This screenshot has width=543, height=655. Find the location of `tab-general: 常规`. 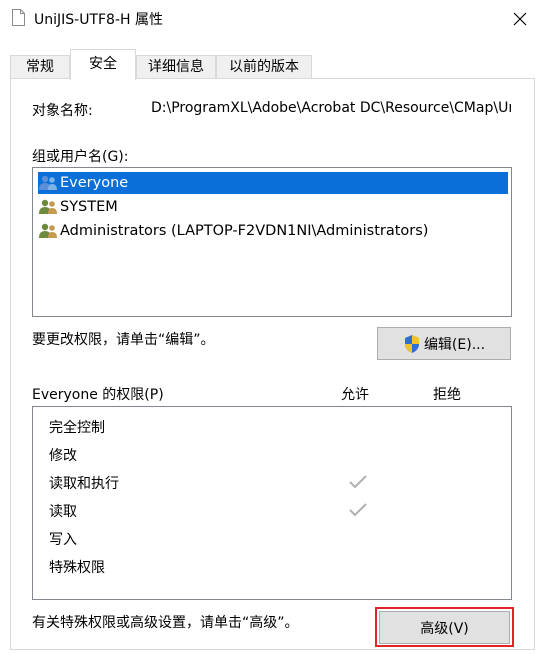

tab-general: 常规 is located at coordinates (40, 67).